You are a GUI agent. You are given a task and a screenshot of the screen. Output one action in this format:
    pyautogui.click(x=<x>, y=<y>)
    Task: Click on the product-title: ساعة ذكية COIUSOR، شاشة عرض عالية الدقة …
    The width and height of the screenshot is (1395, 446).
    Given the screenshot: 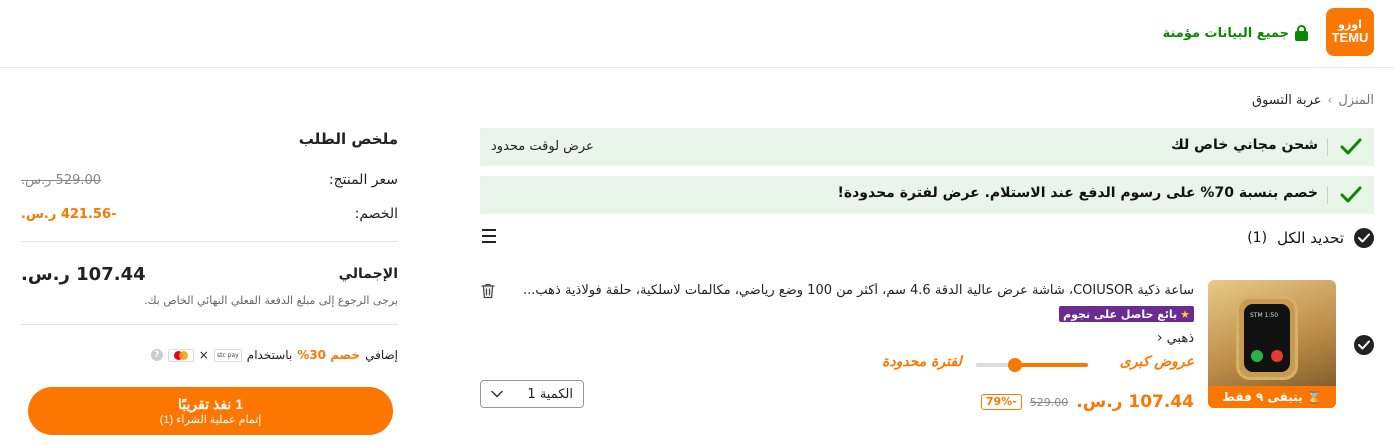 What is the action you would take?
    pyautogui.click(x=847, y=290)
    